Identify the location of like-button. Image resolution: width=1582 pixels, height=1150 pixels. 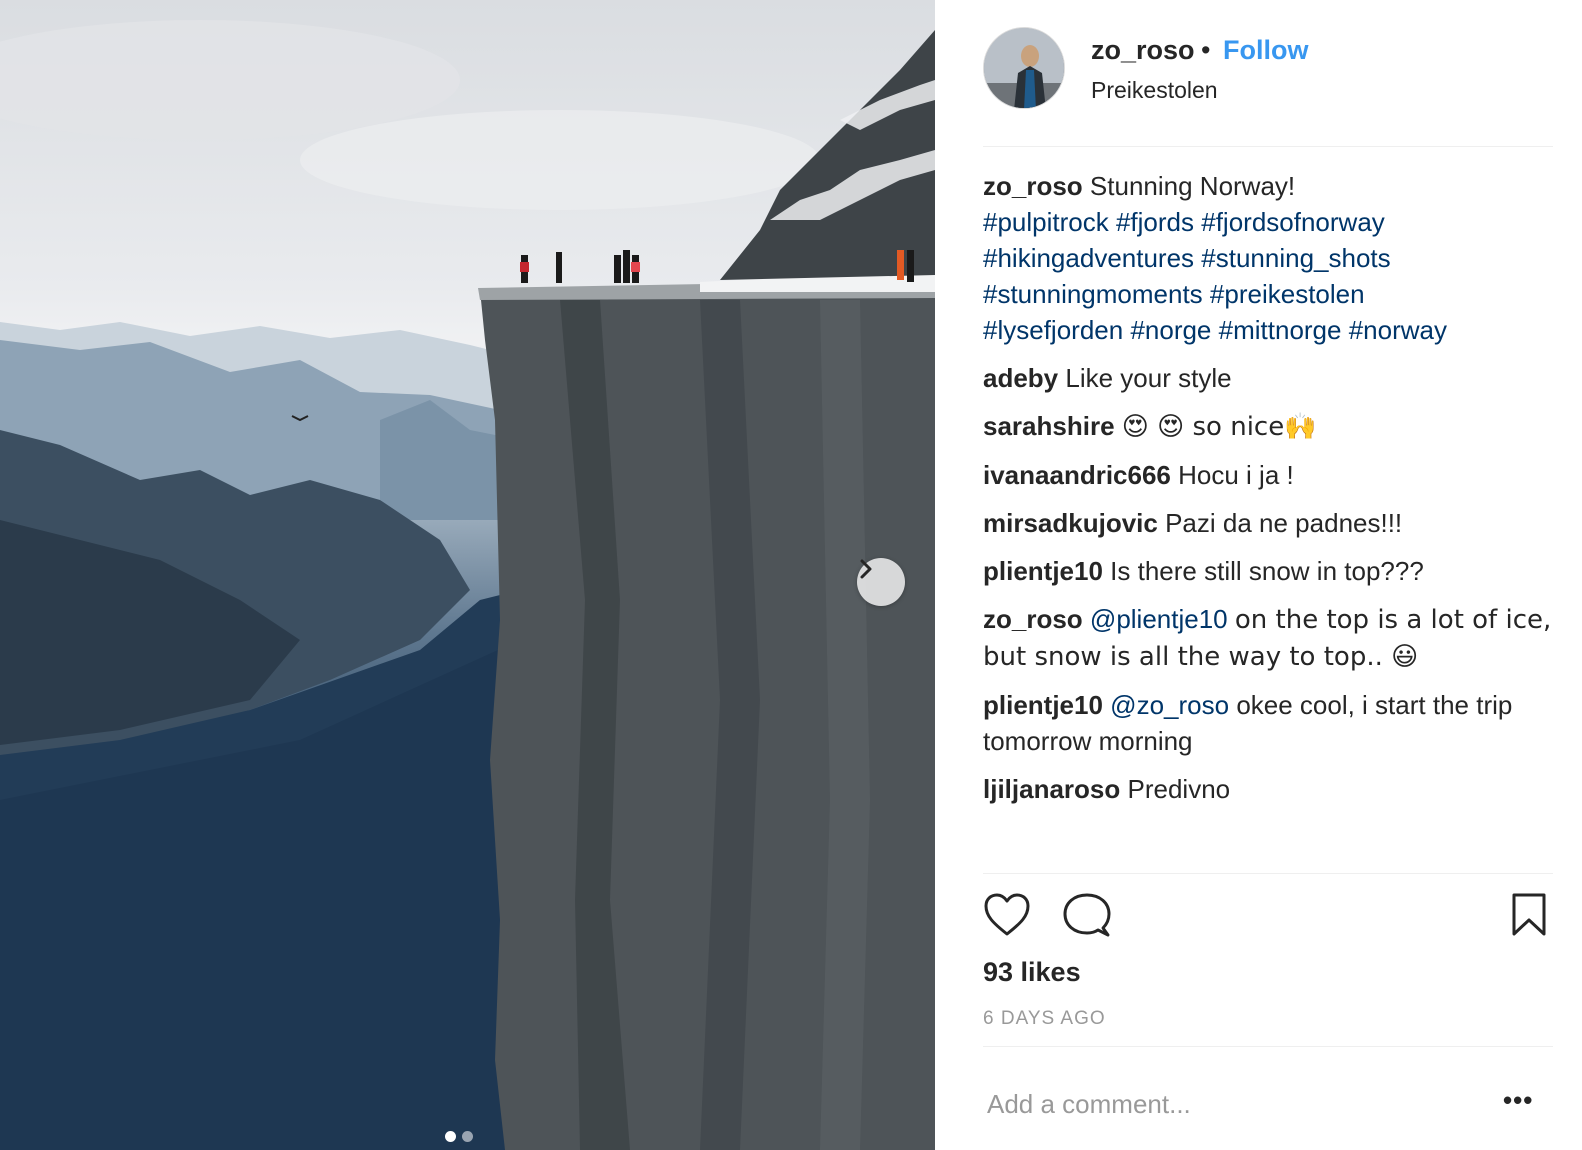
(1007, 917).